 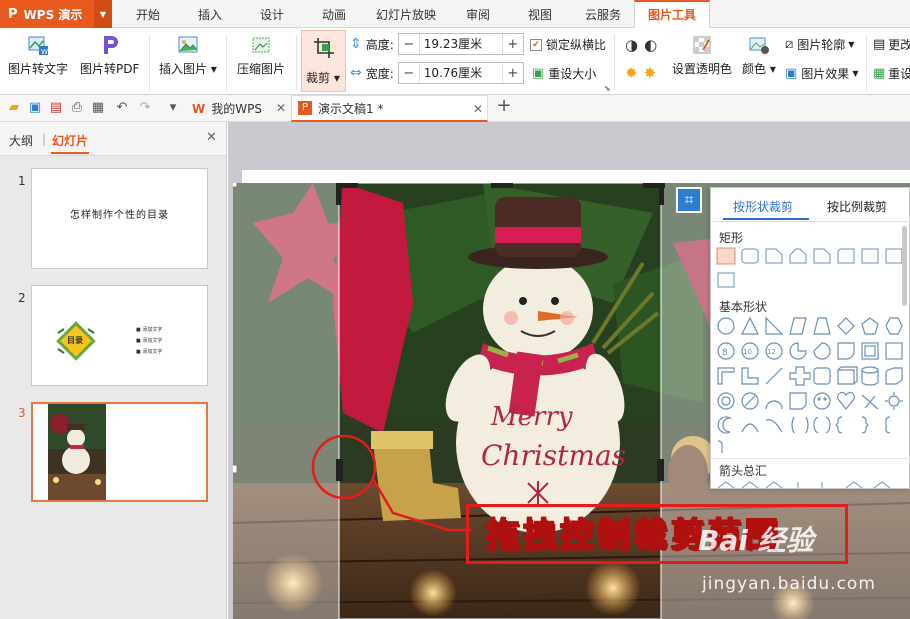 What do you see at coordinates (261, 55) in the screenshot?
I see `compress-picture-button: 压缩图片` at bounding box center [261, 55].